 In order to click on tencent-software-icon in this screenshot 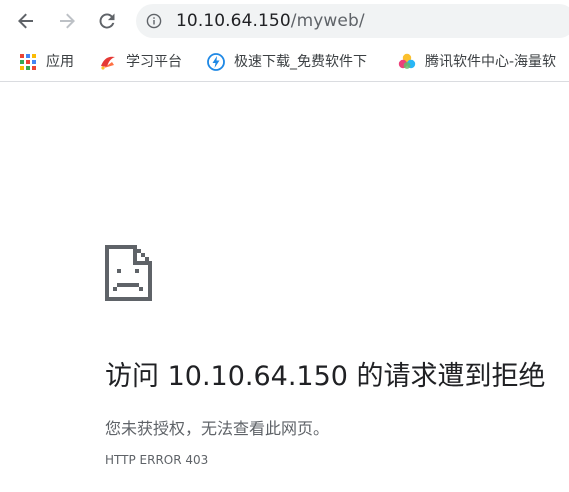, I will do `click(407, 61)`.